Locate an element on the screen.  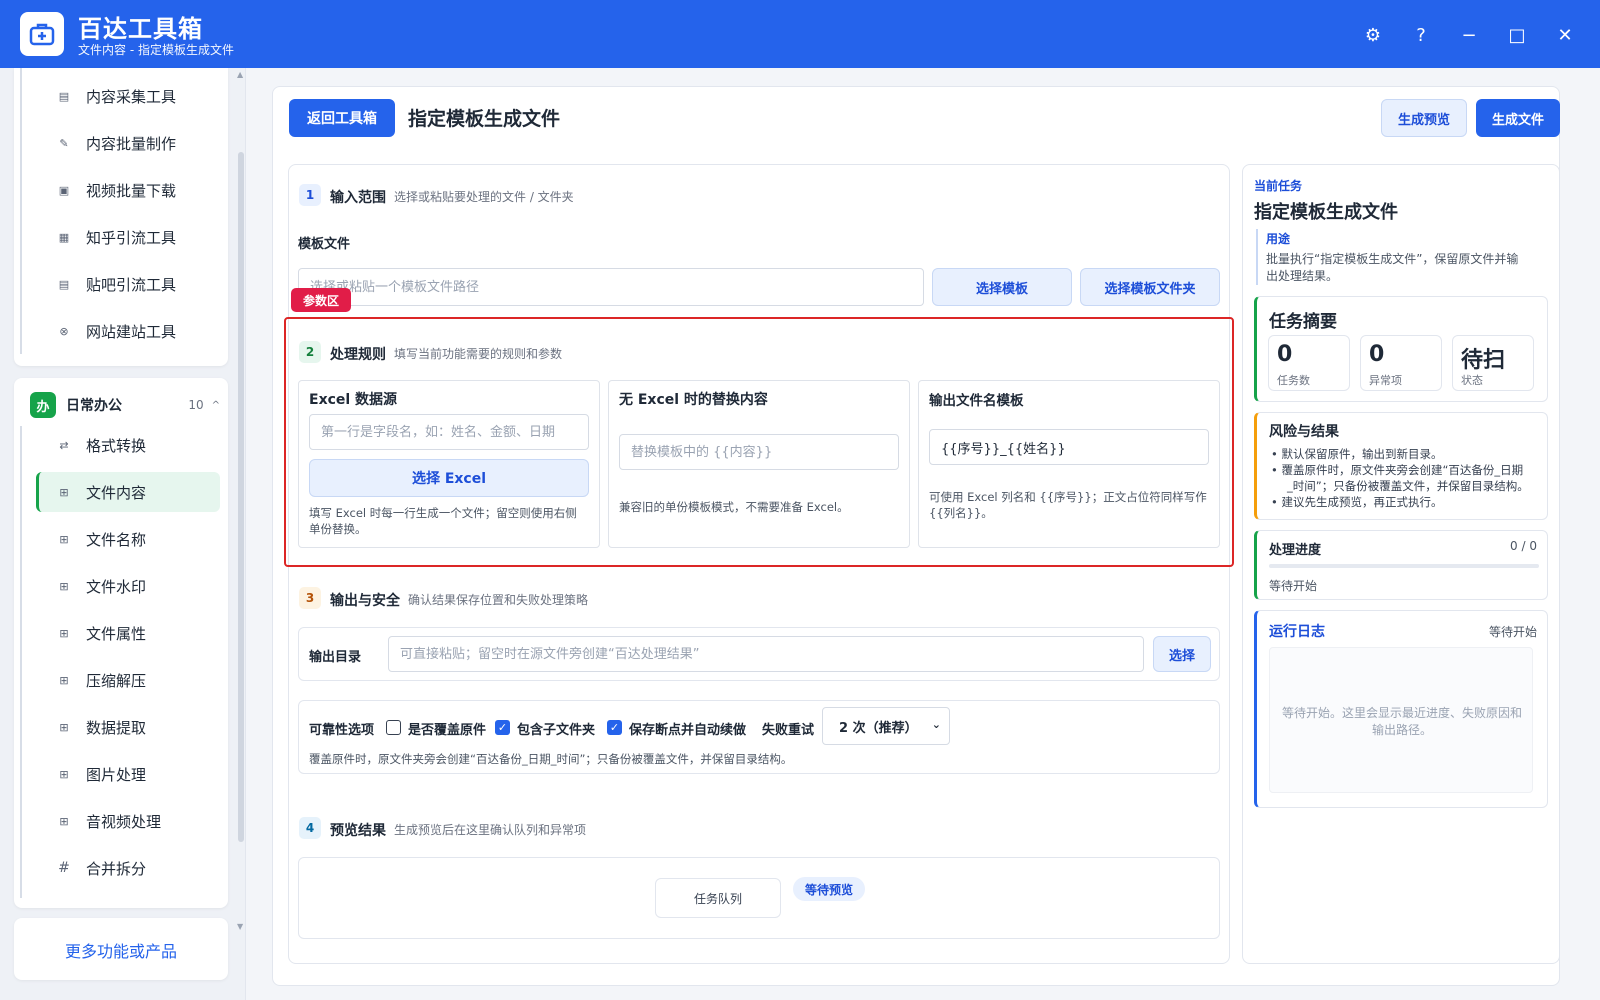
sidebar-item-site-builder: ⊗ 网站建站工具 is located at coordinates (128, 331).